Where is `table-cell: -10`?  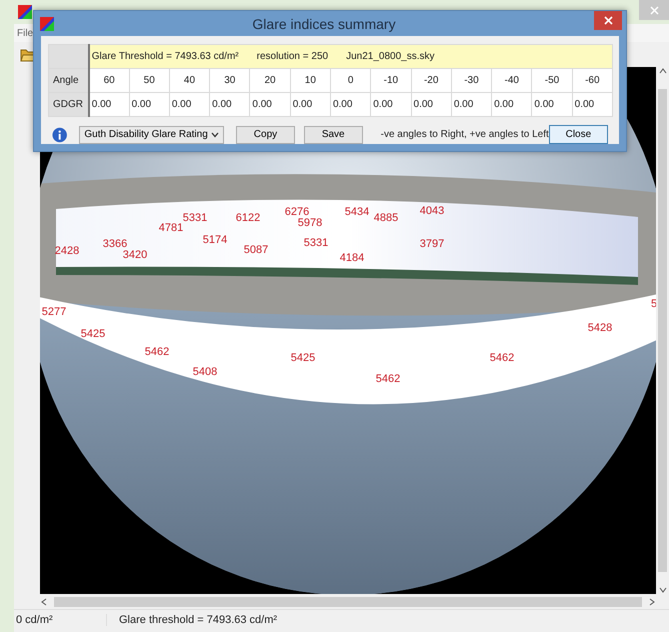 table-cell: -10 is located at coordinates (391, 80).